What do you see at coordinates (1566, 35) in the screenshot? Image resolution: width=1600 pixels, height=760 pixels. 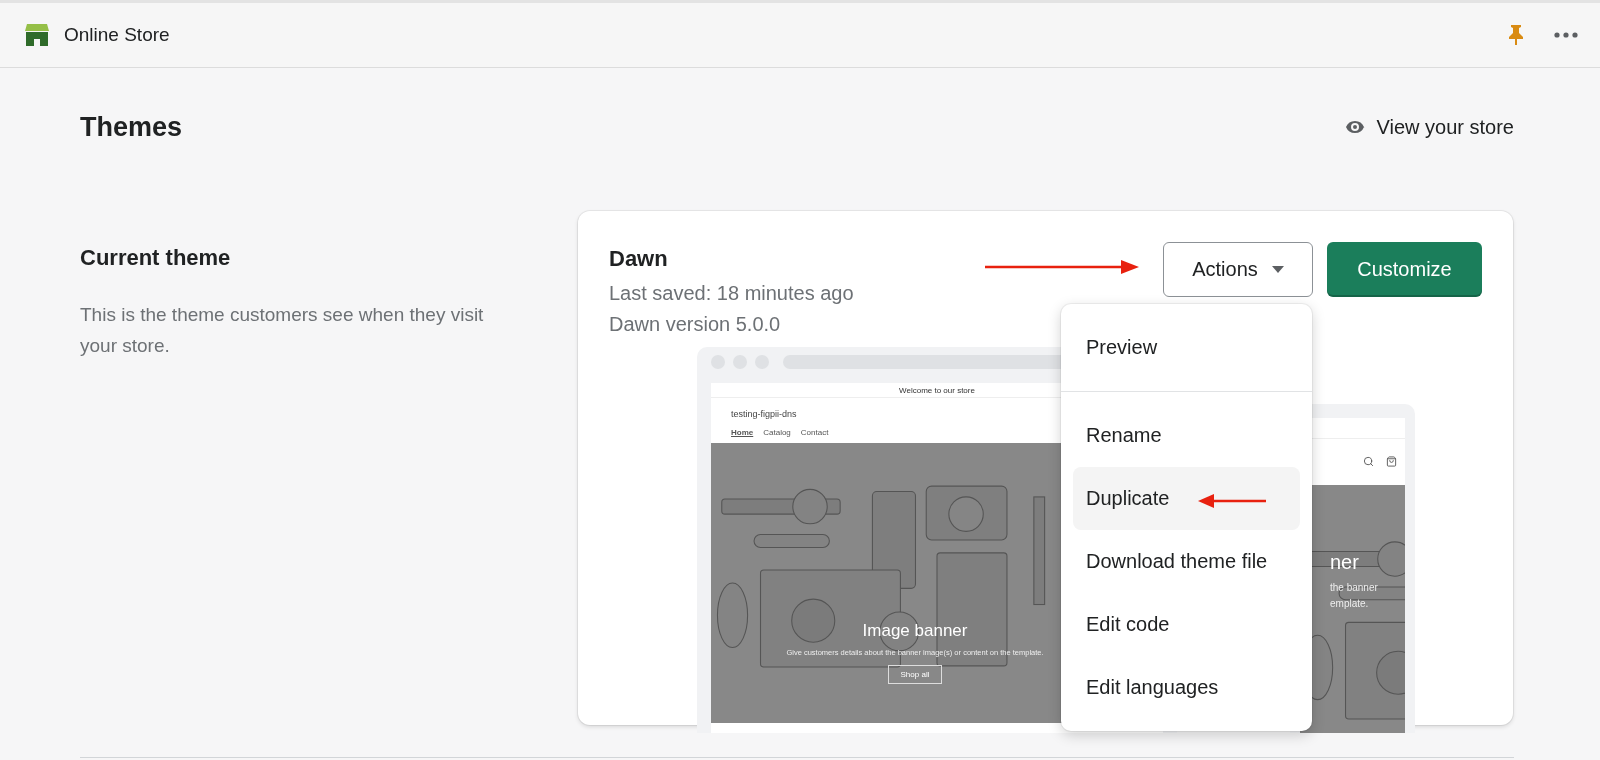 I see `more-icon` at bounding box center [1566, 35].